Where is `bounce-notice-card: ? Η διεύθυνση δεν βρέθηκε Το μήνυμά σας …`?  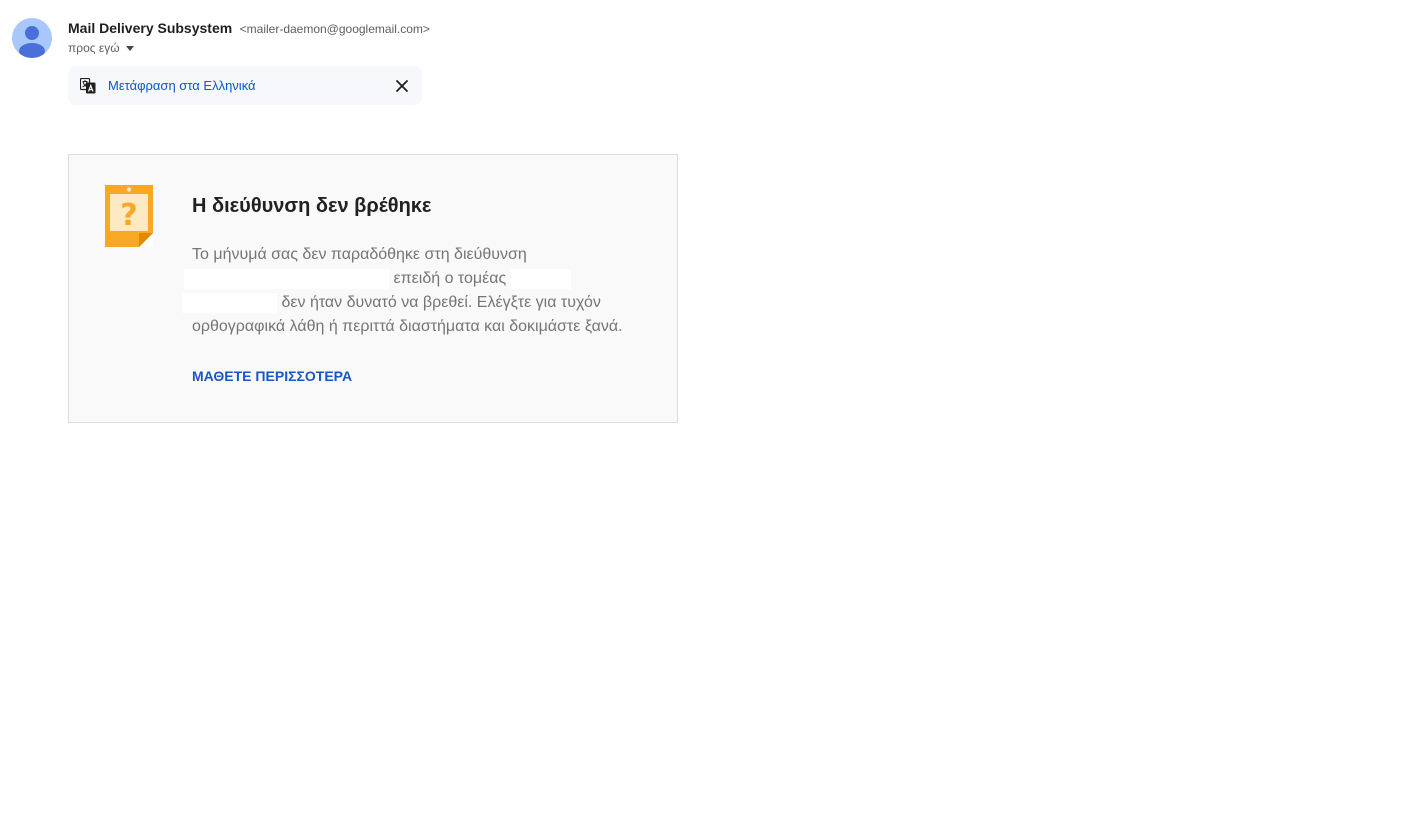
bounce-notice-card: ? Η διεύθυνση δεν βρέθηκε Το μήνυμά σας … is located at coordinates (373, 288).